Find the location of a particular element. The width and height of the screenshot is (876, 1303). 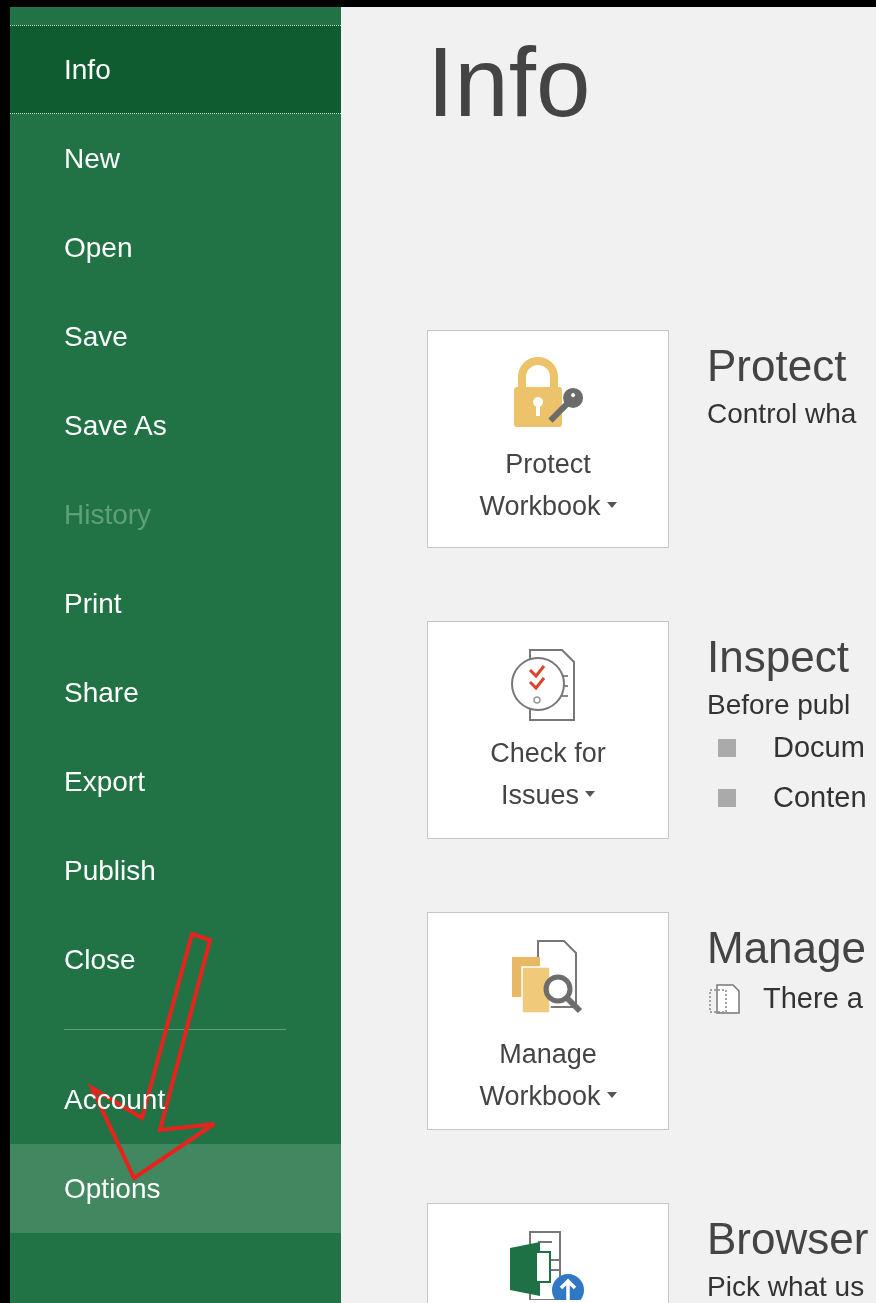

section-description: Pick what us is located at coordinates (786, 1286).